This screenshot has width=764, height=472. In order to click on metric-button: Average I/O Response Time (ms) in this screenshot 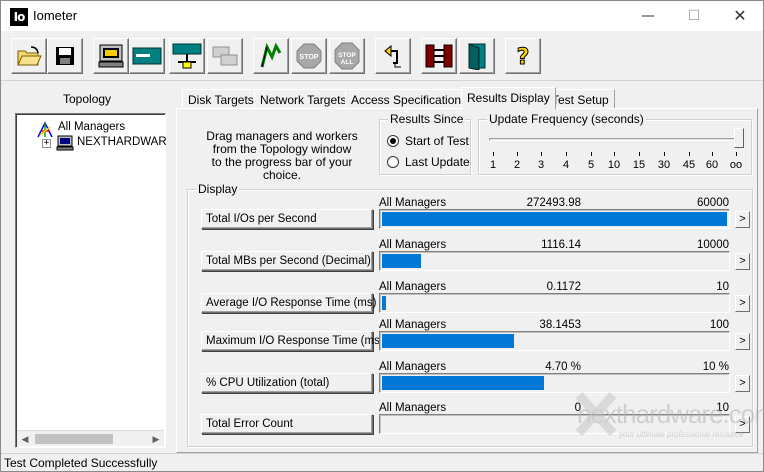, I will do `click(288, 303)`.